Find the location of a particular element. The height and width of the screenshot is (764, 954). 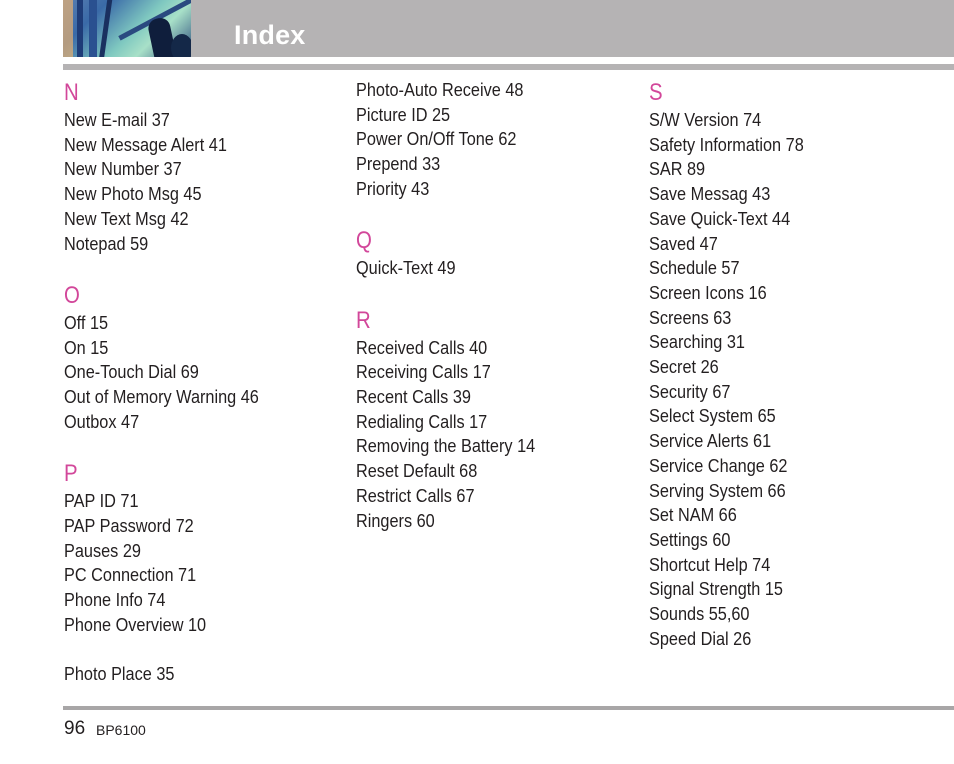

index-entry: Sounds 55,60 is located at coordinates (699, 614).